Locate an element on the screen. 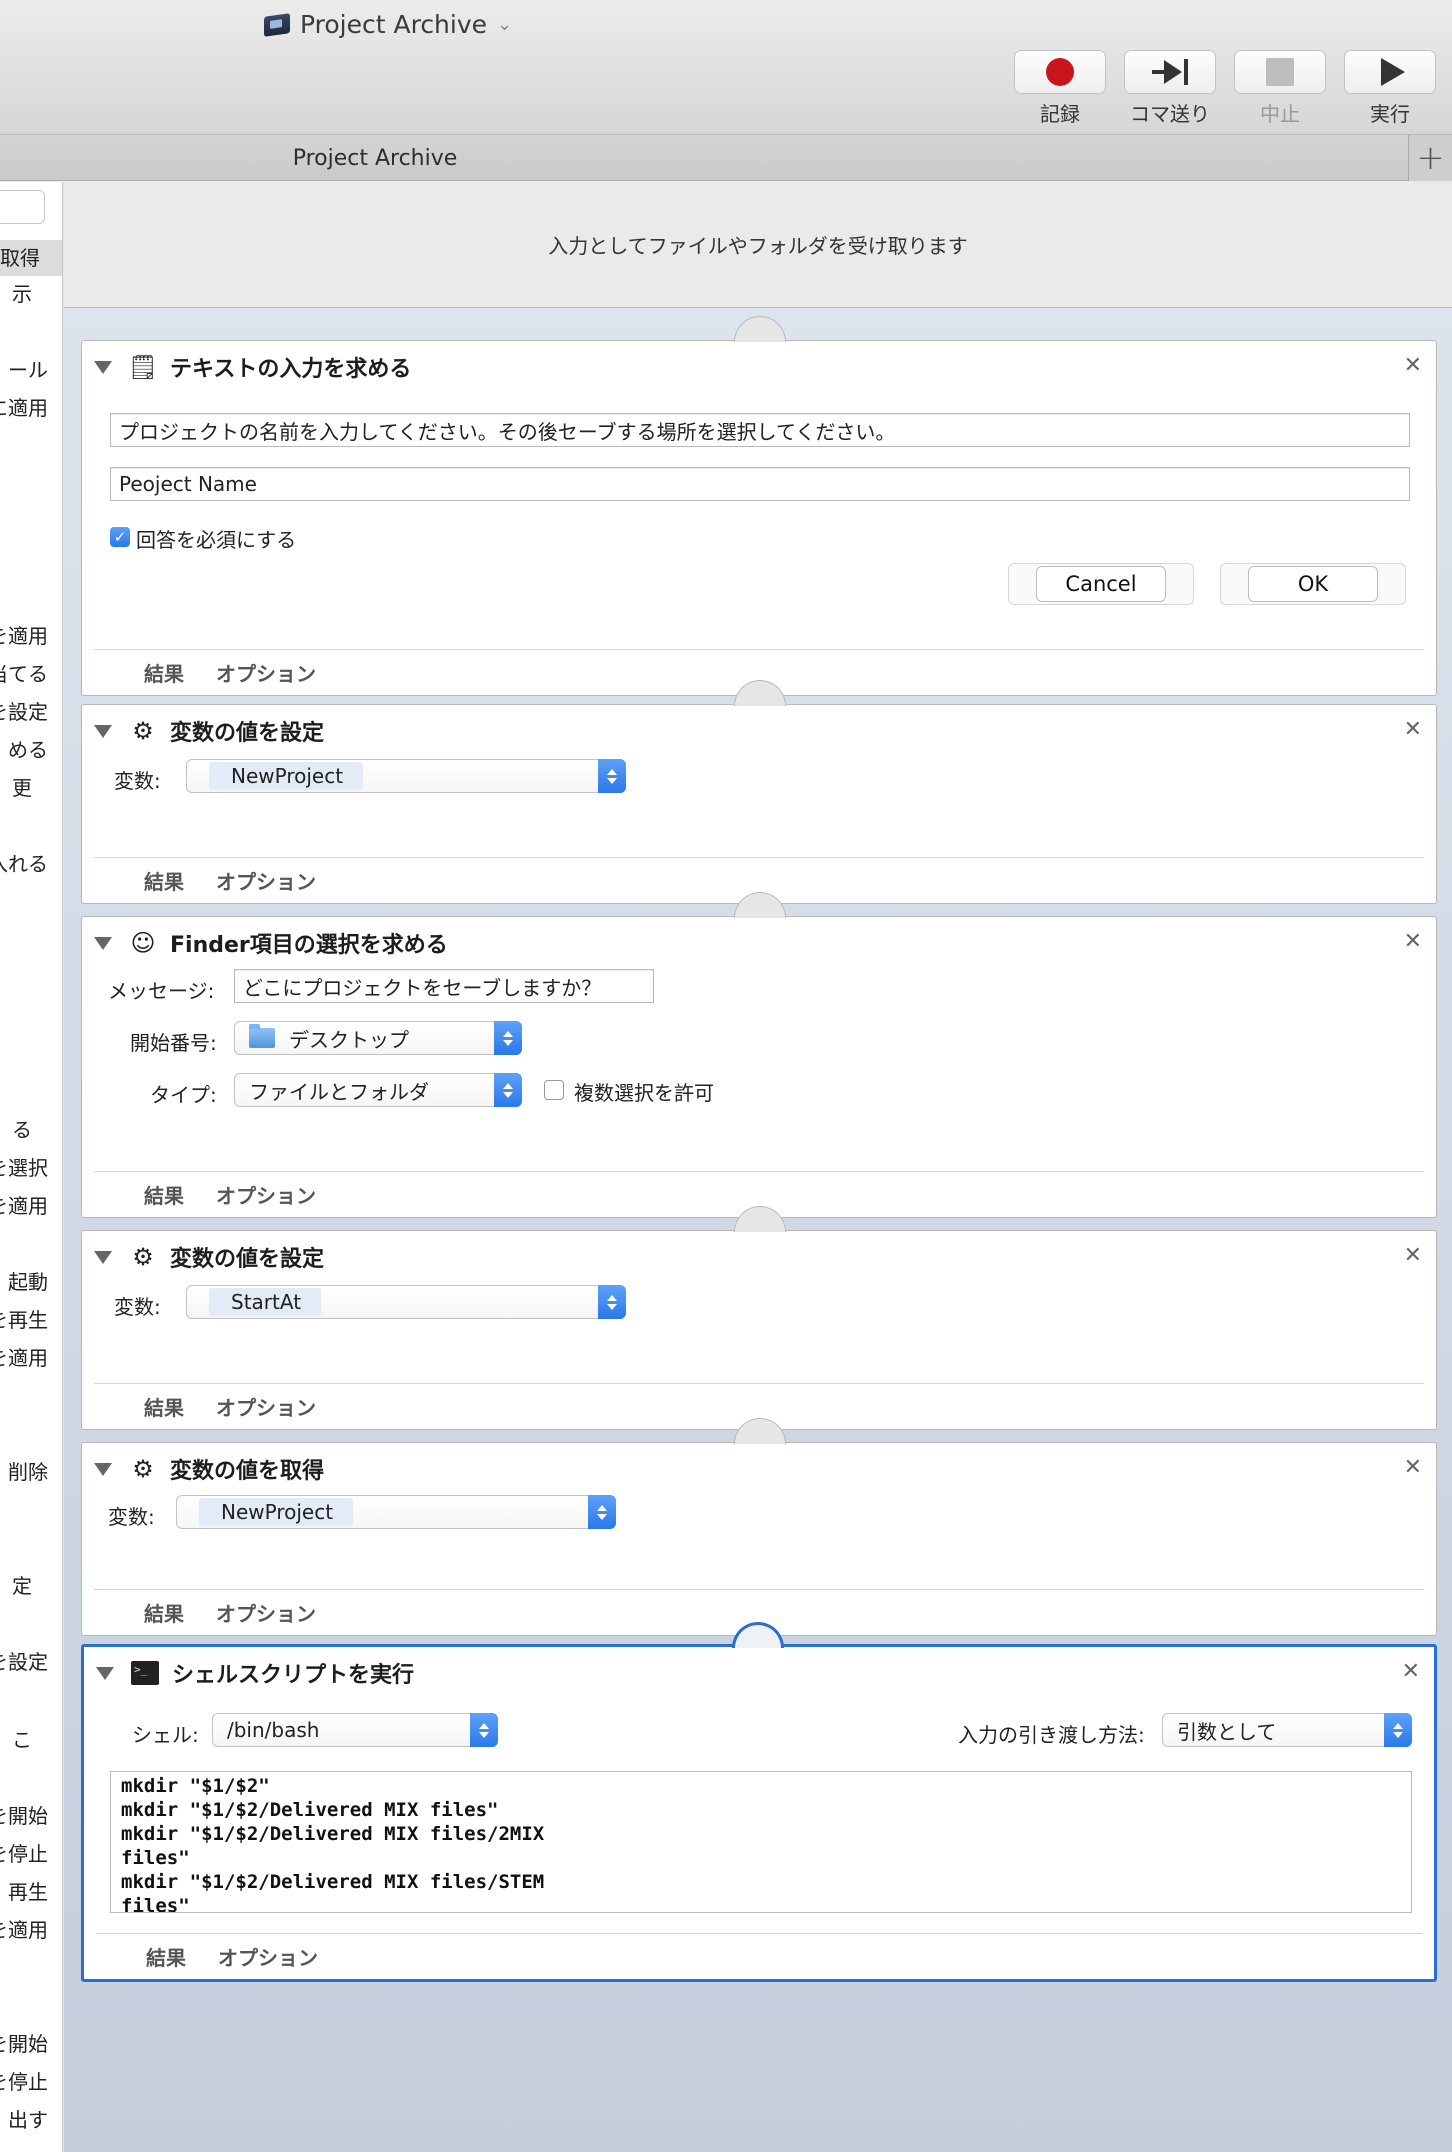 This screenshot has height=2152, width=1452. library-item: 再生 is located at coordinates (28, 1890).